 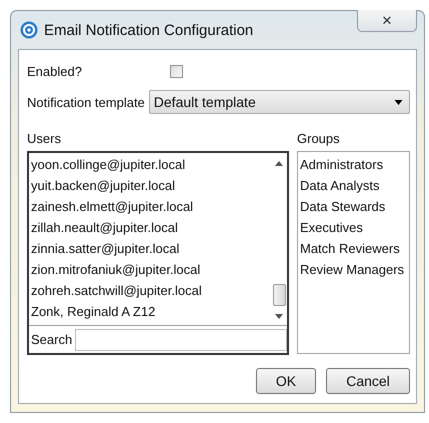 I want to click on cancel-button: Cancel, so click(x=368, y=381).